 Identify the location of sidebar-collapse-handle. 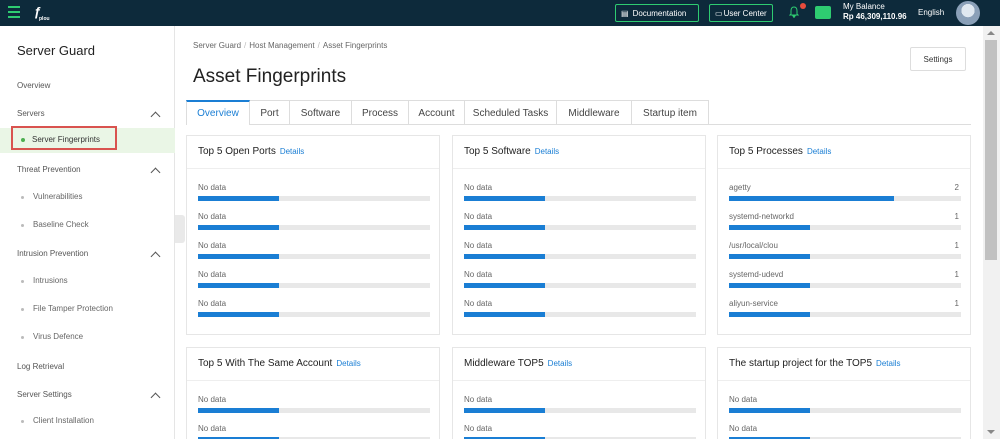
(180, 229).